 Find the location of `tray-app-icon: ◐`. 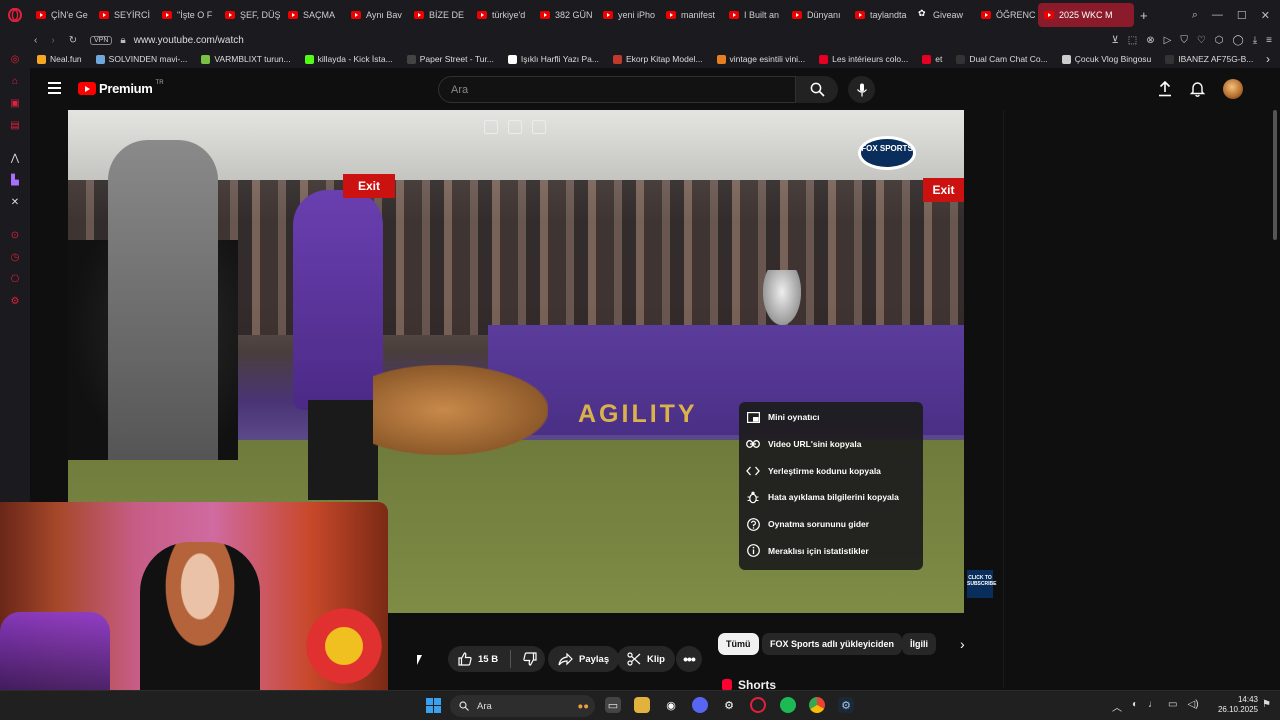

tray-app-icon: ◐ is located at coordinates (1135, 706).